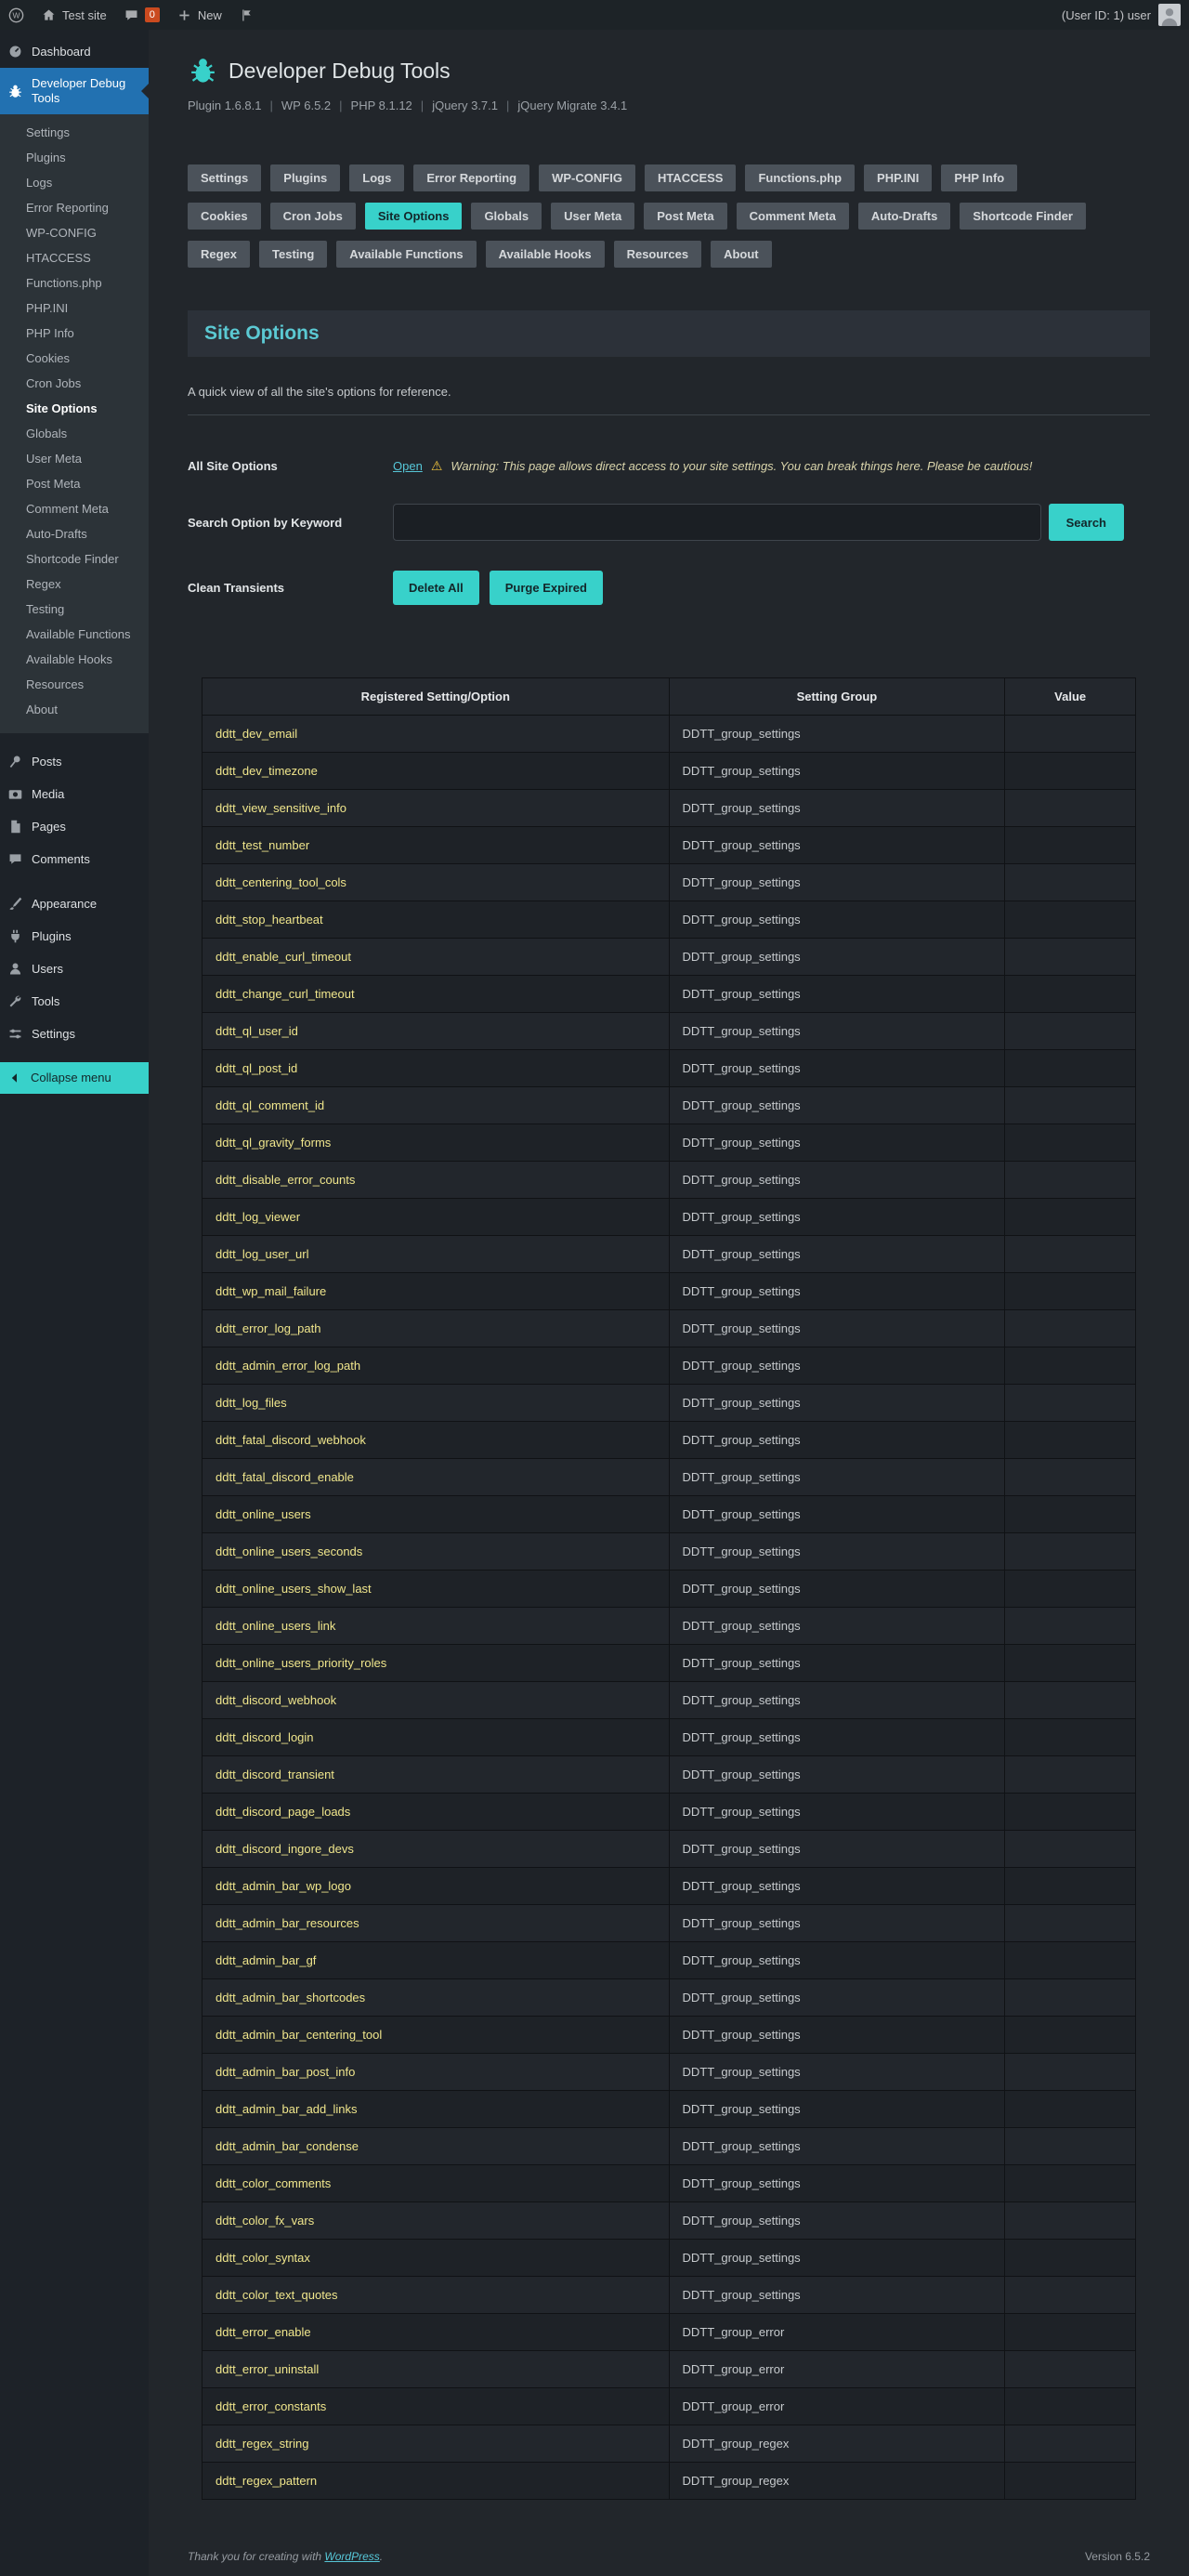  Describe the element at coordinates (472, 177) in the screenshot. I see `tab-error-reporting: Error Reporting` at that location.